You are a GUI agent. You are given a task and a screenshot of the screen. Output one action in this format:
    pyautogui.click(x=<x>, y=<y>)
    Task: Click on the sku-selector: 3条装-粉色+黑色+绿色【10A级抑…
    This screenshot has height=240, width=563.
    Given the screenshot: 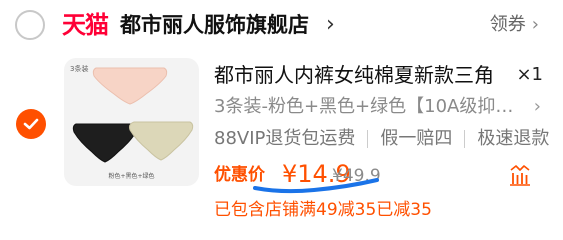 What is the action you would take?
    pyautogui.click(x=363, y=107)
    